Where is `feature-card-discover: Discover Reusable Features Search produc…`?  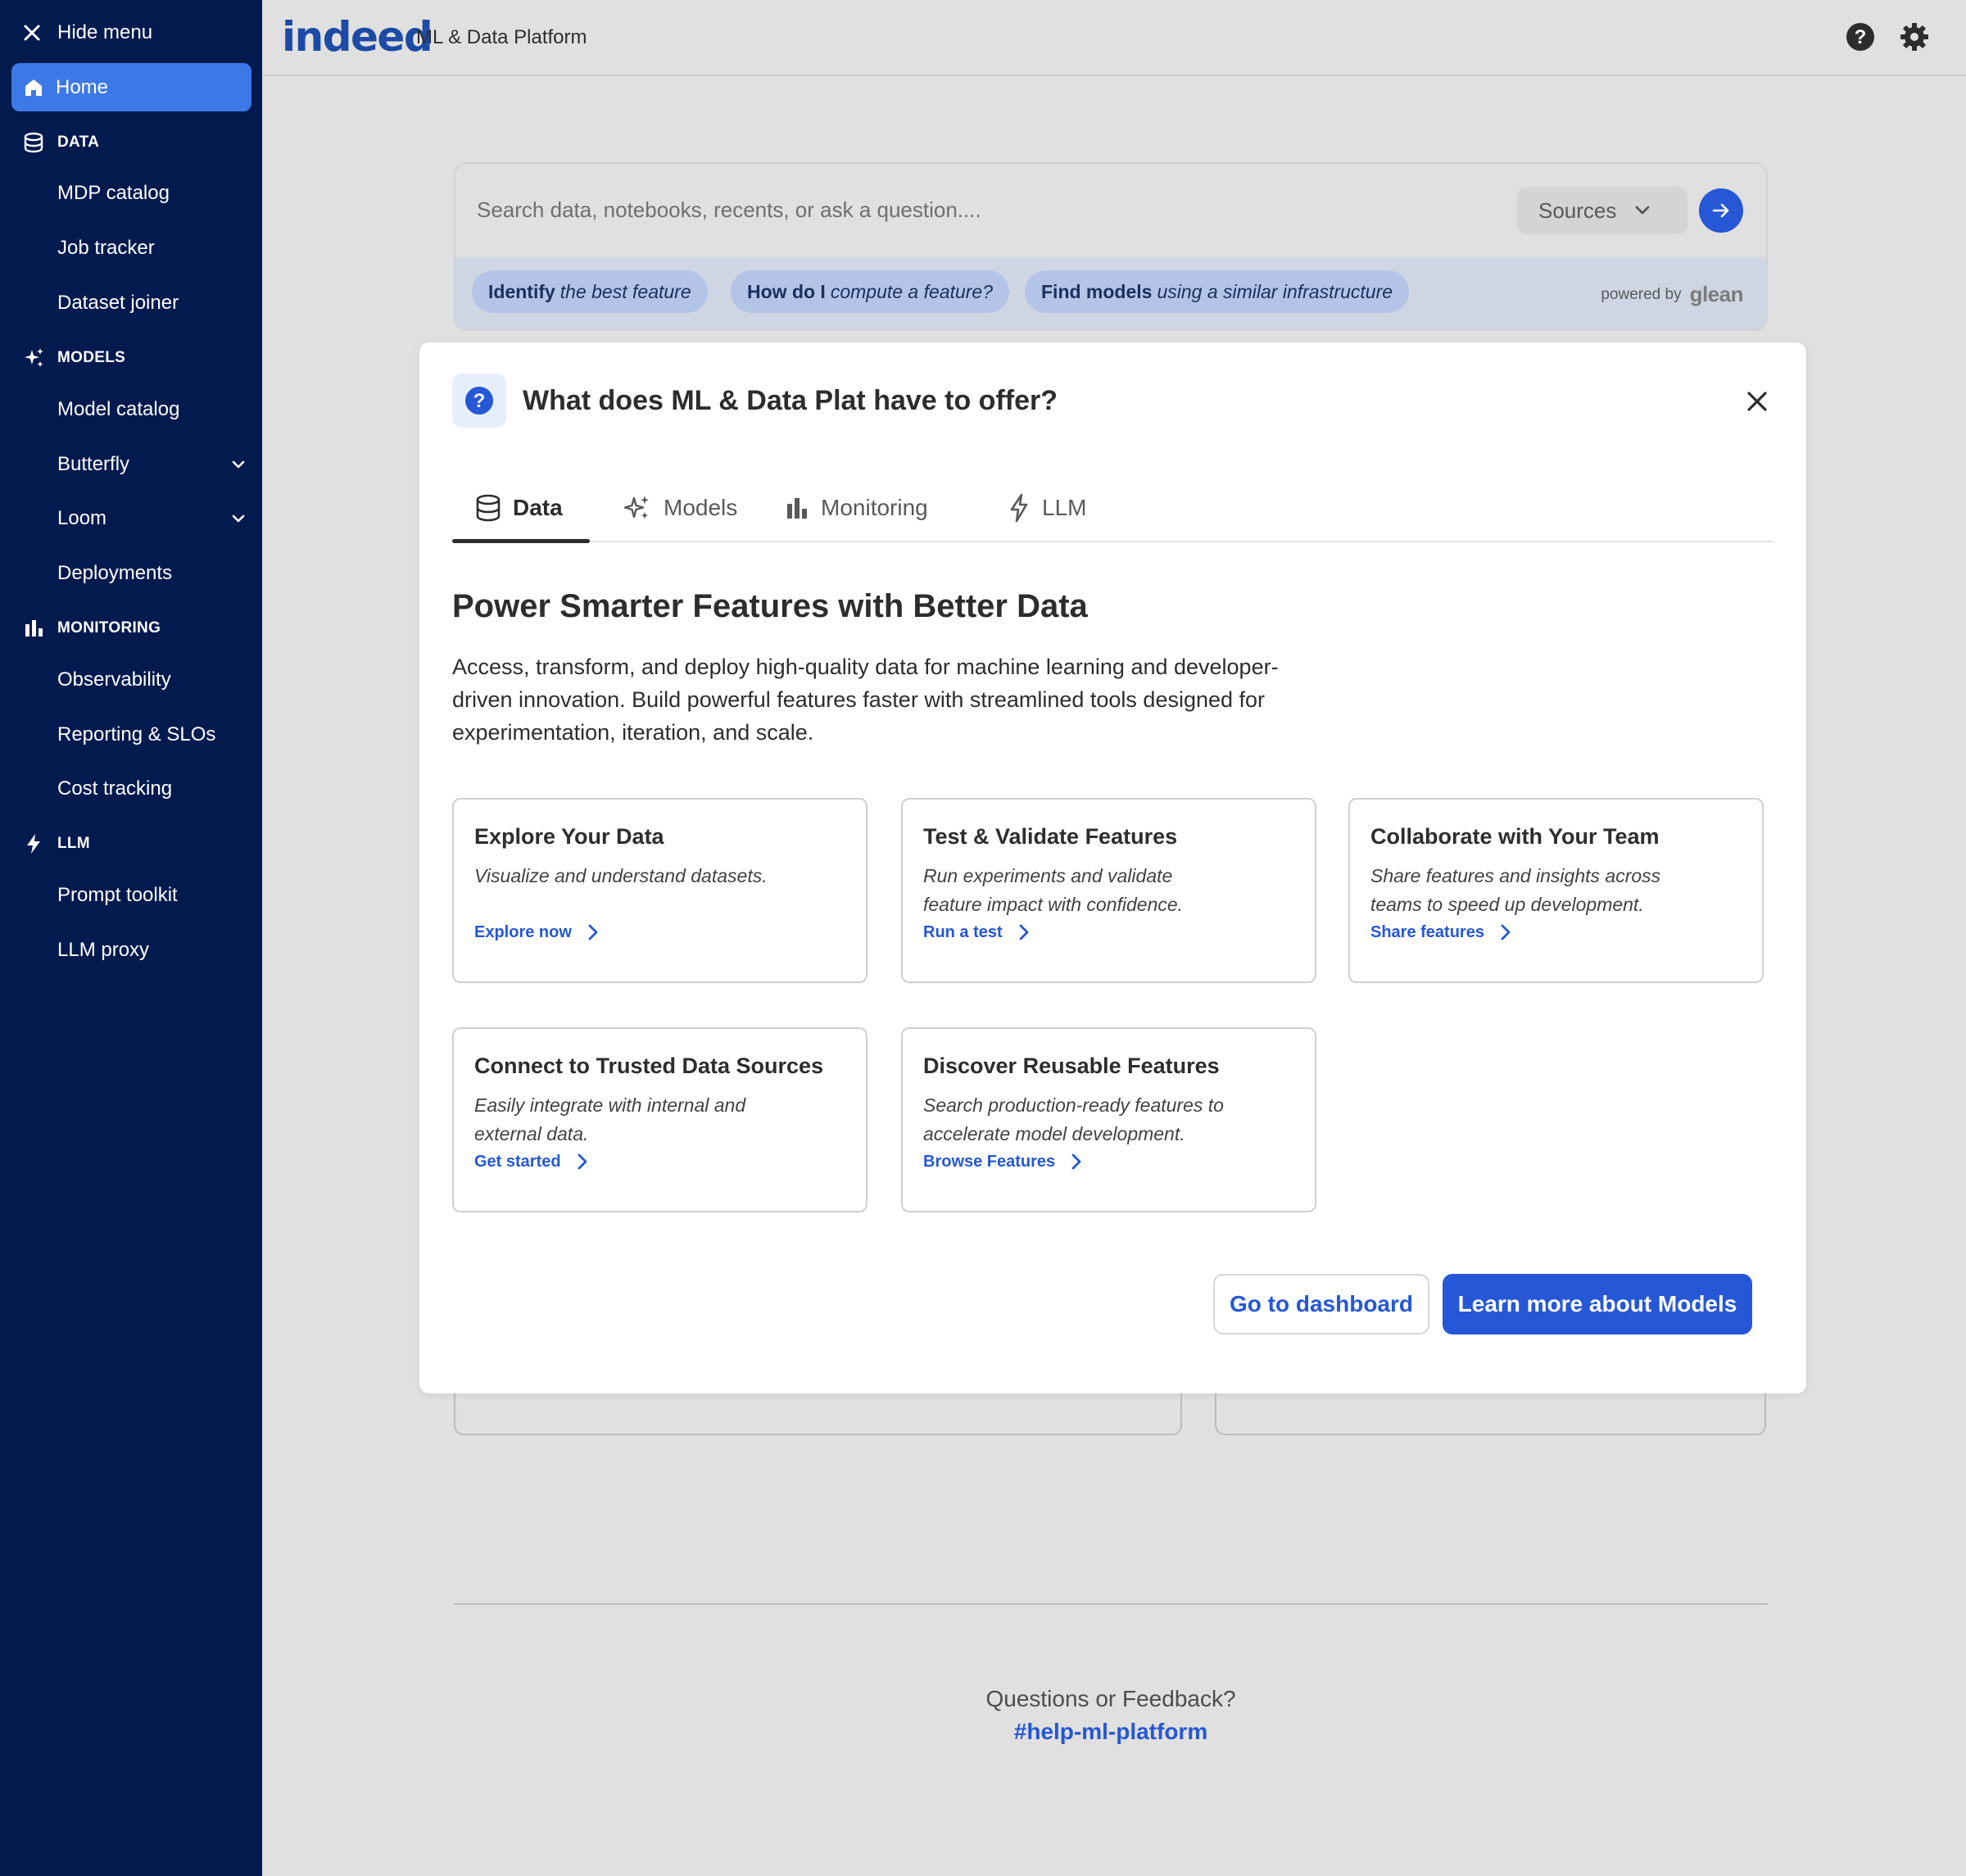 feature-card-discover: Discover Reusable Features Search produc… is located at coordinates (1108, 1119).